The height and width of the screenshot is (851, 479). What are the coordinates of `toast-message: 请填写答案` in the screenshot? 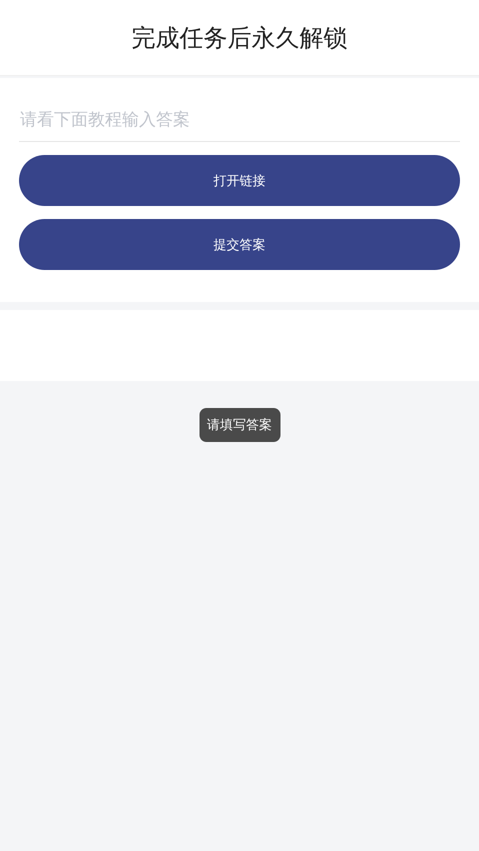 It's located at (239, 425).